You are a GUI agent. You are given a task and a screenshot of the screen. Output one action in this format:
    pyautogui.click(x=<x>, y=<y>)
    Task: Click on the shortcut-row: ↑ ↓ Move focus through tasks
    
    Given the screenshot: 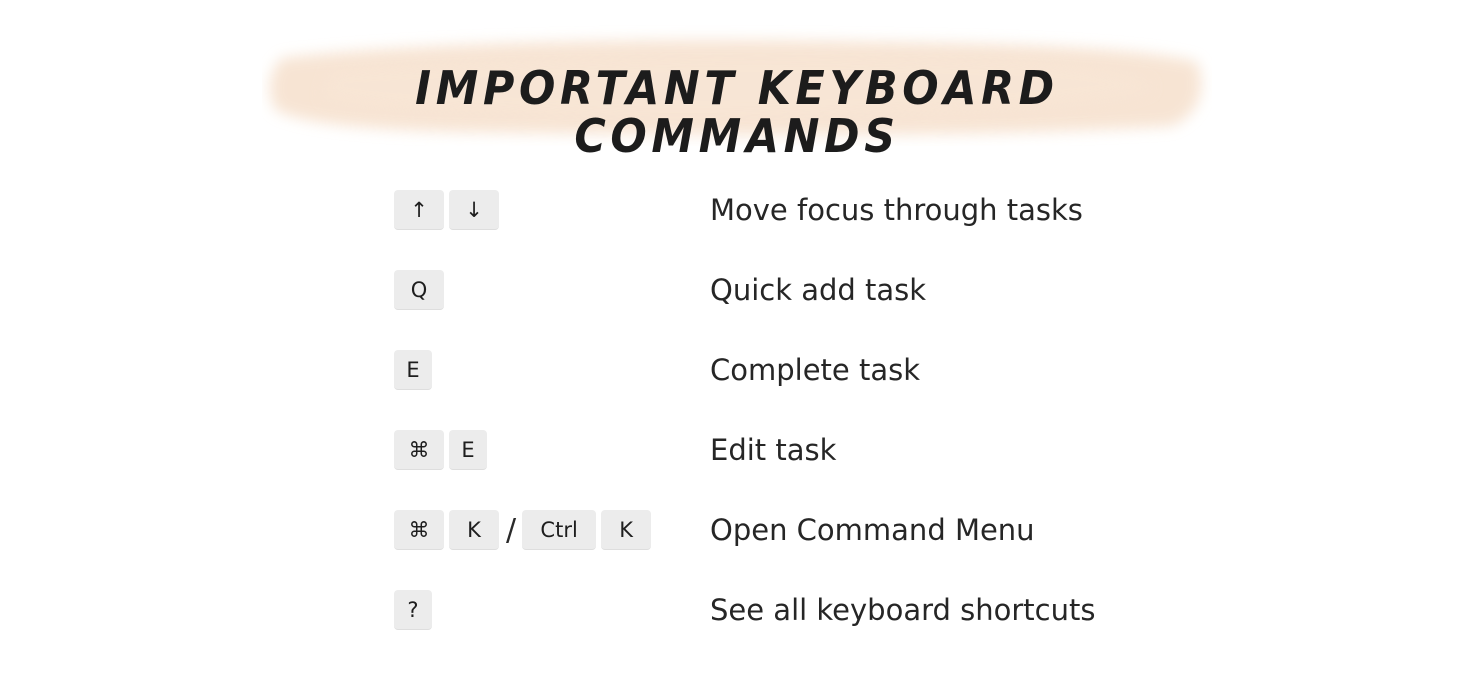 What is the action you would take?
    pyautogui.click(x=844, y=210)
    